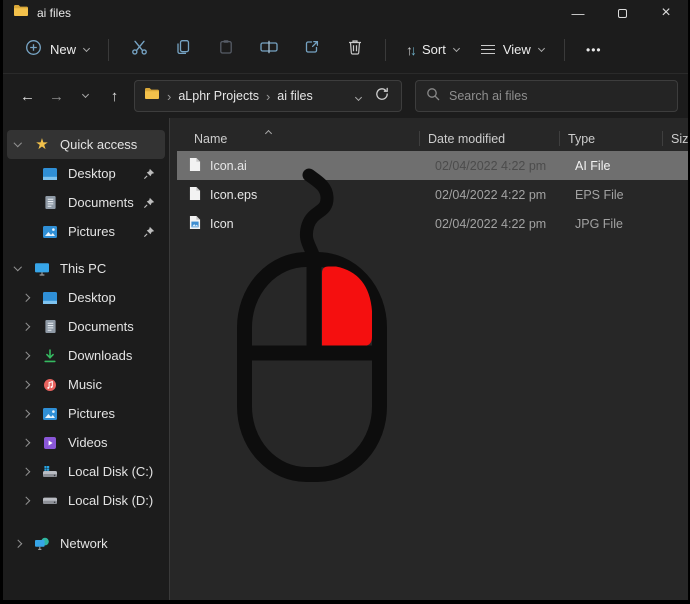 The image size is (690, 604). I want to click on sidebar-item-documents-pinned: Documents, so click(86, 202).